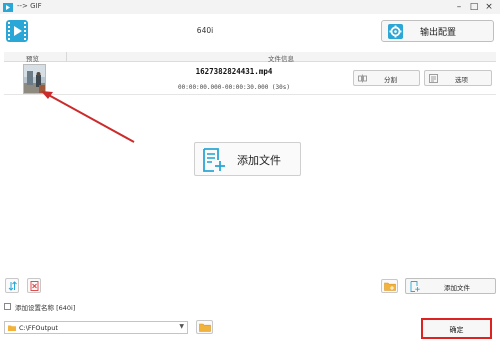 The image size is (500, 341). What do you see at coordinates (234, 71) in the screenshot?
I see `file-name: 1627382824431.mp4` at bounding box center [234, 71].